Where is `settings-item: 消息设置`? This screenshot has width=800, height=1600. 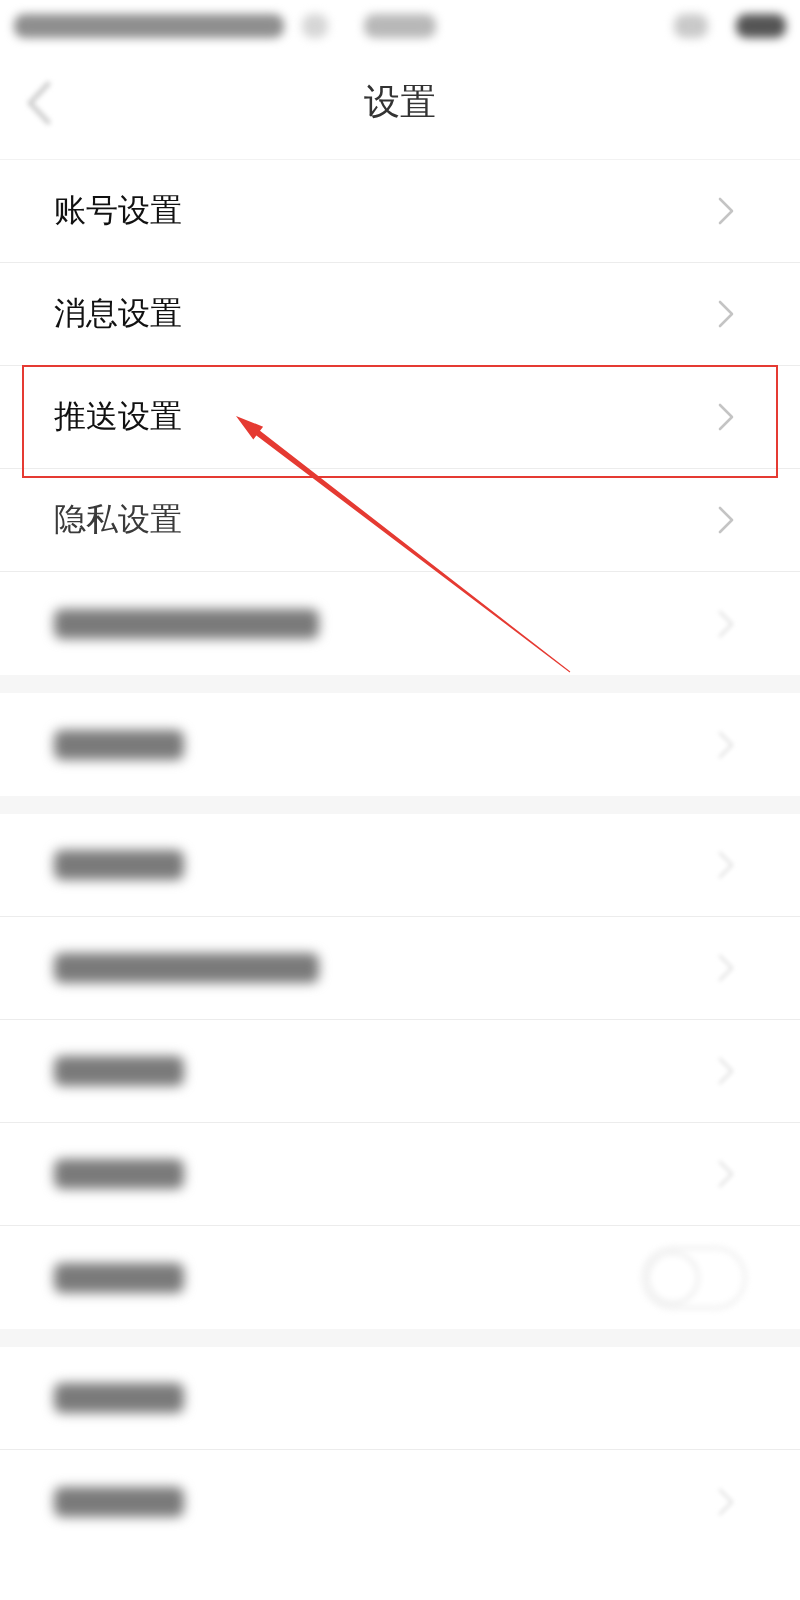 settings-item: 消息设置 is located at coordinates (400, 314).